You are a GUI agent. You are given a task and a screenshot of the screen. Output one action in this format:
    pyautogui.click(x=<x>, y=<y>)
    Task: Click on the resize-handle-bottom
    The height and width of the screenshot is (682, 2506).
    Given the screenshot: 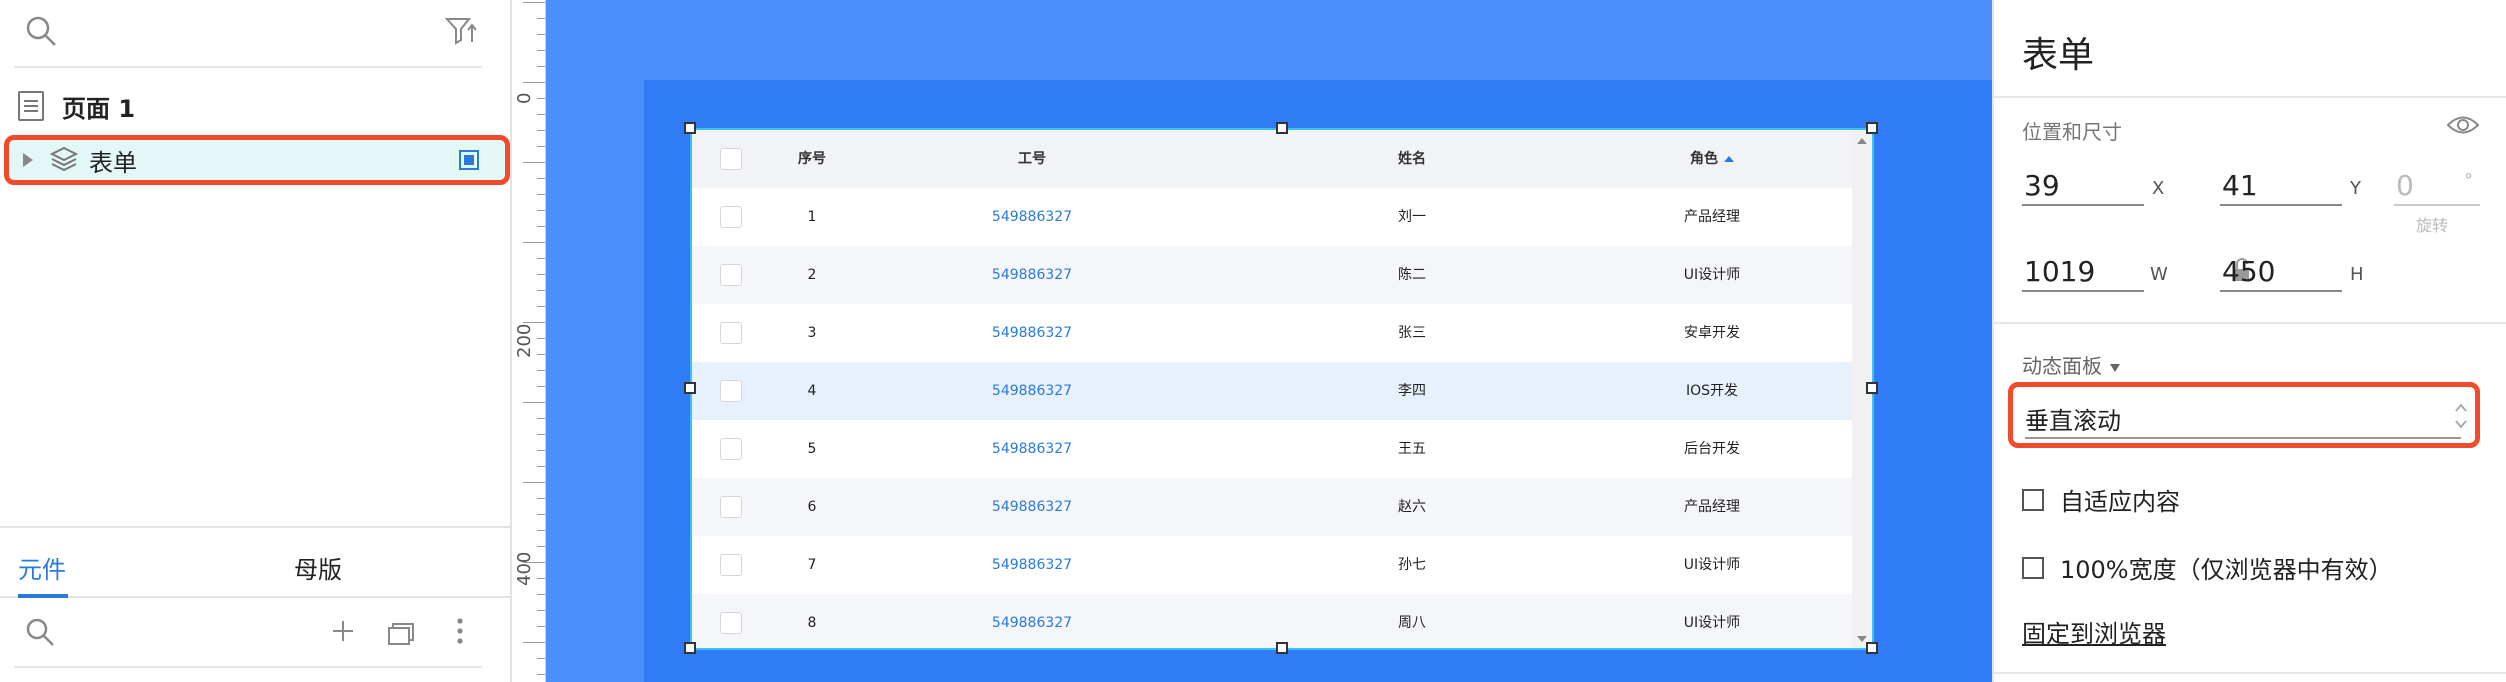 What is the action you would take?
    pyautogui.click(x=1282, y=648)
    